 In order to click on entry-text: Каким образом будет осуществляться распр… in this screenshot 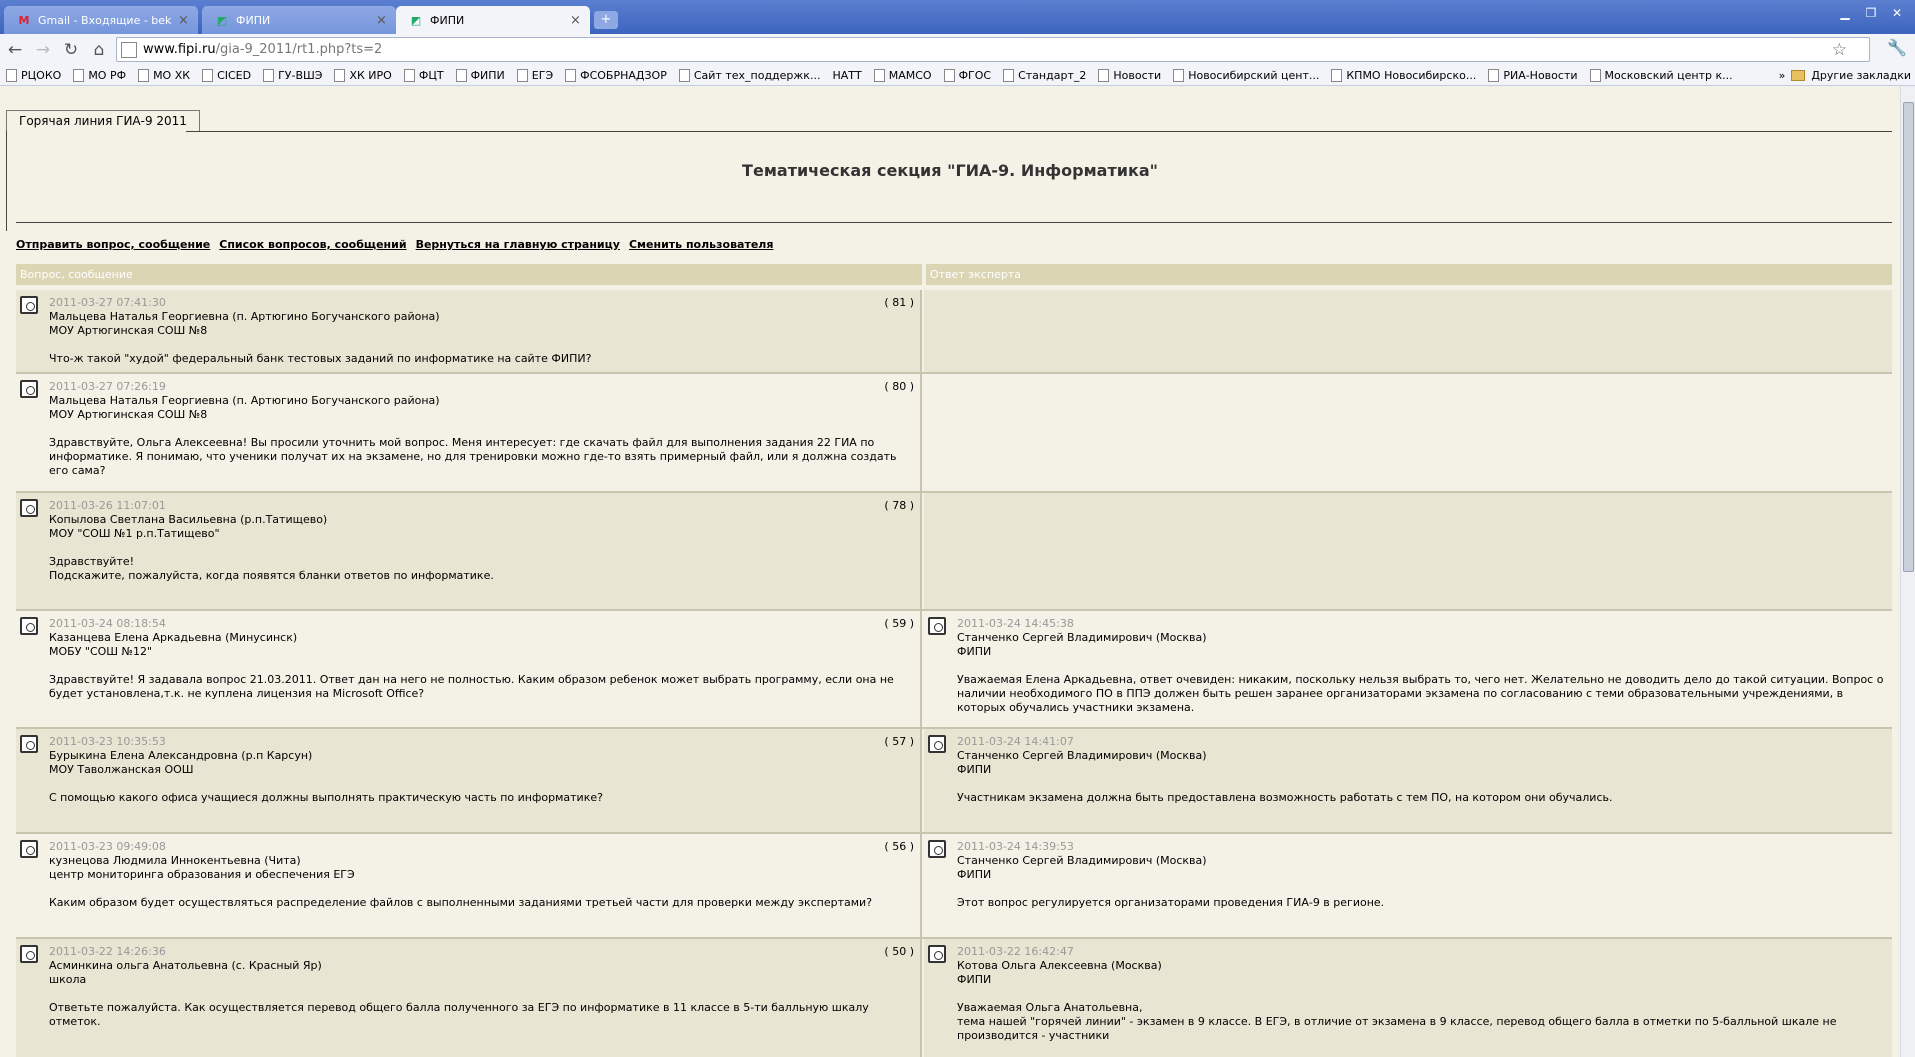, I will do `click(461, 902)`.